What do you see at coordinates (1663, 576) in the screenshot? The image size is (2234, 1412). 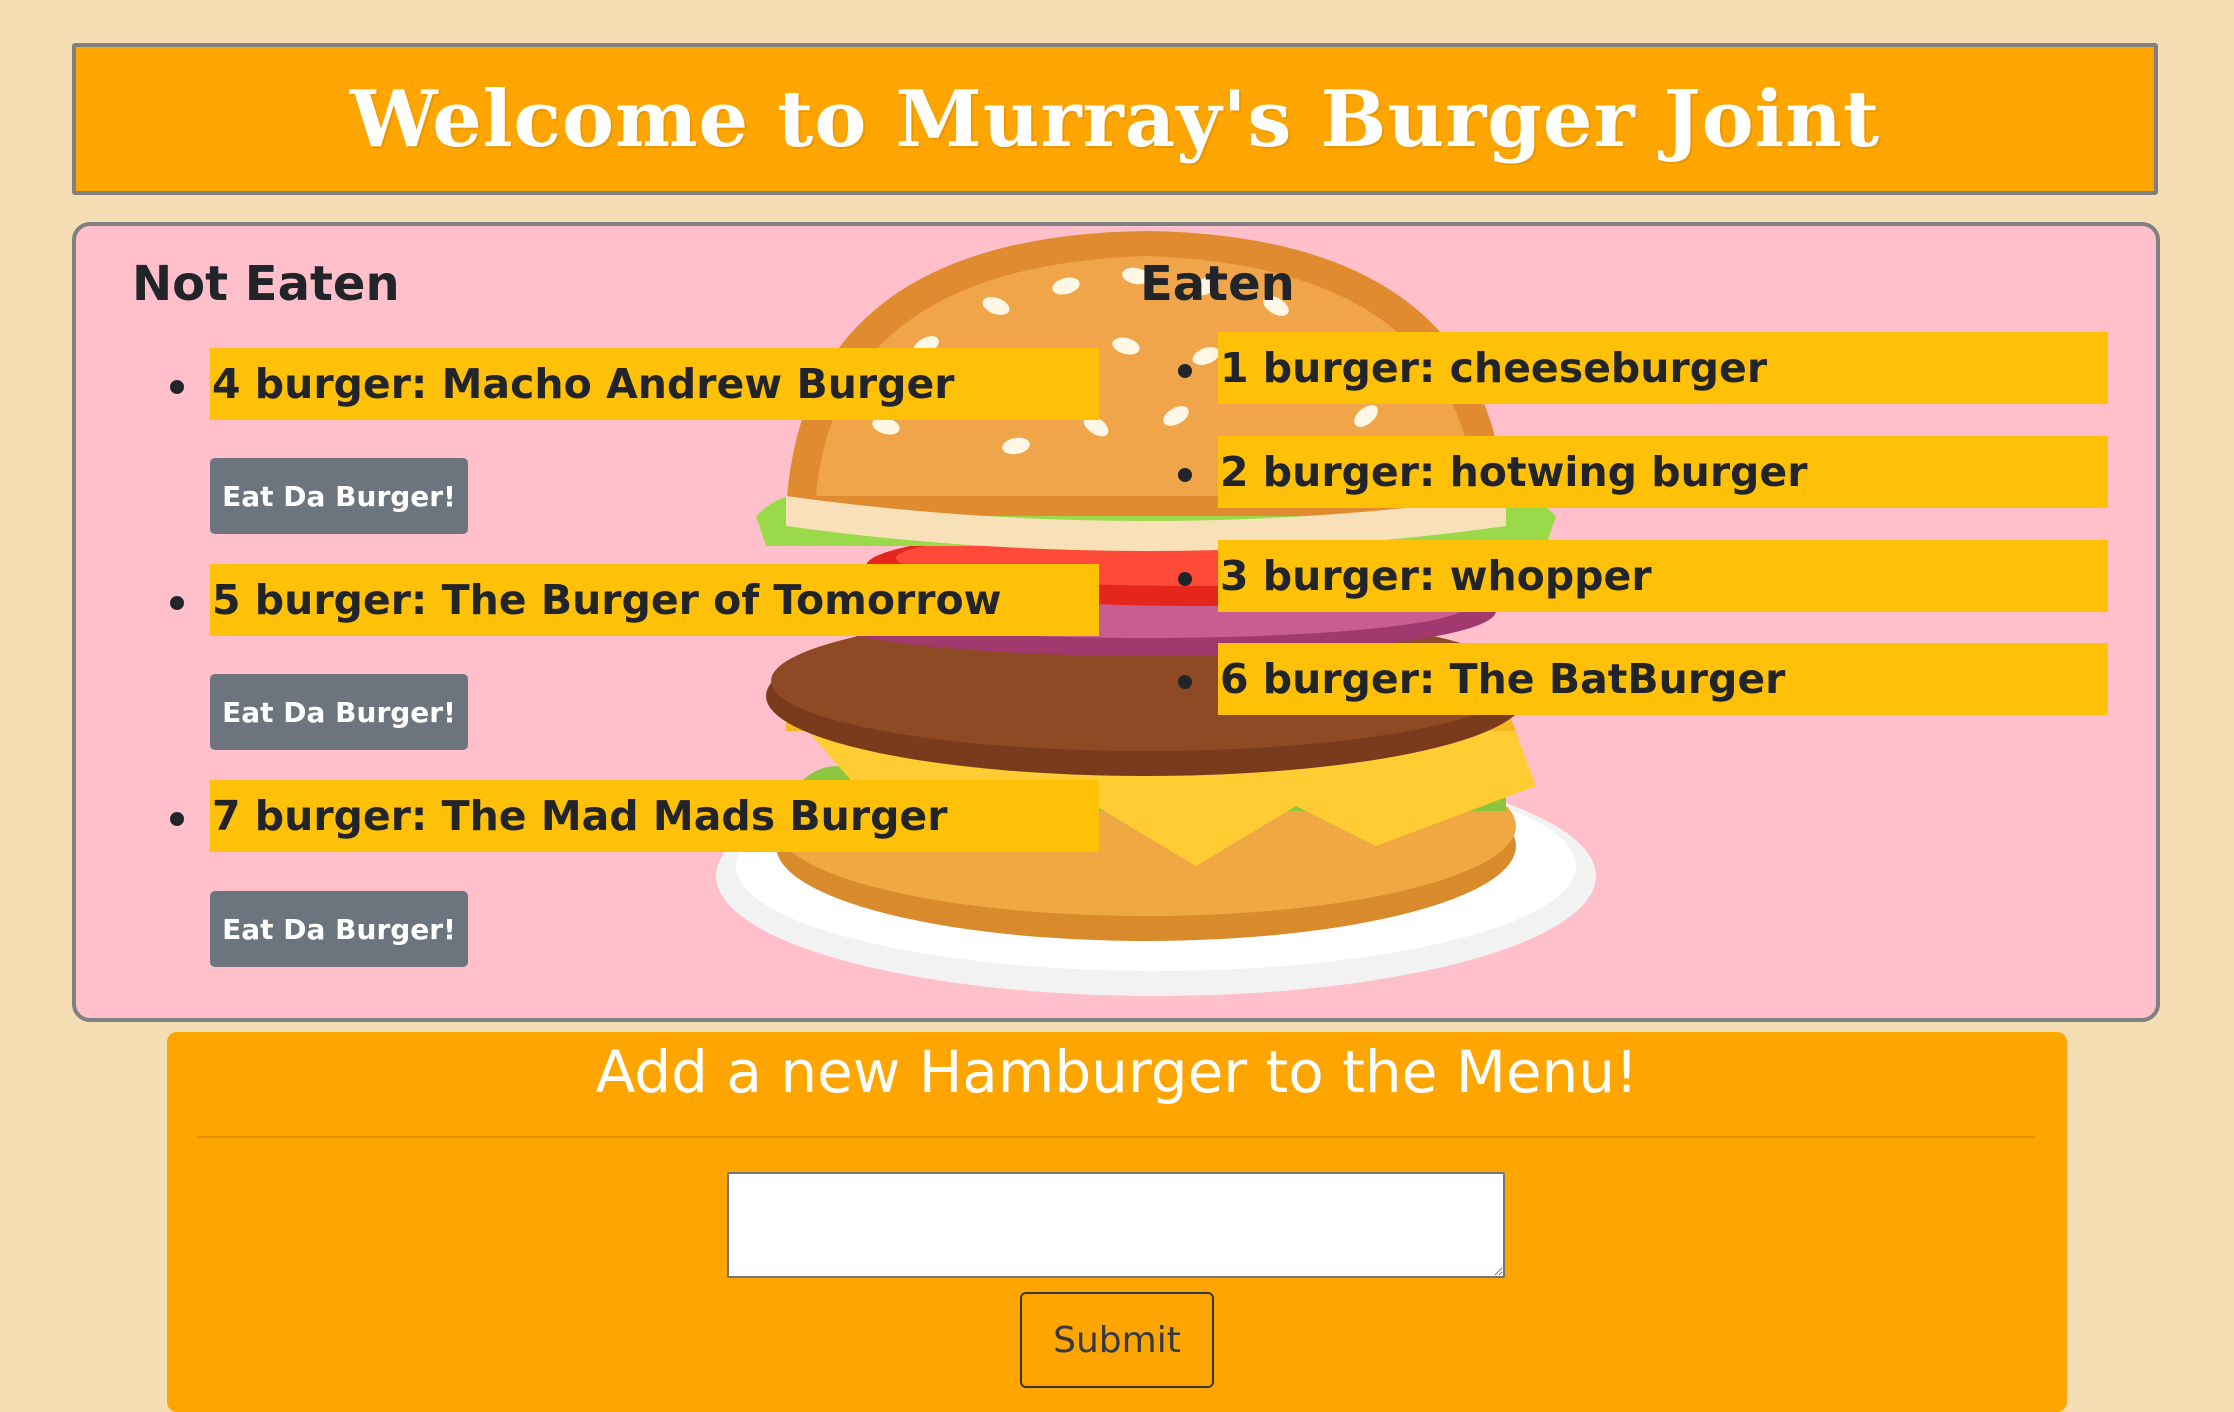 I see `list-item: 3 burger: whopper` at bounding box center [1663, 576].